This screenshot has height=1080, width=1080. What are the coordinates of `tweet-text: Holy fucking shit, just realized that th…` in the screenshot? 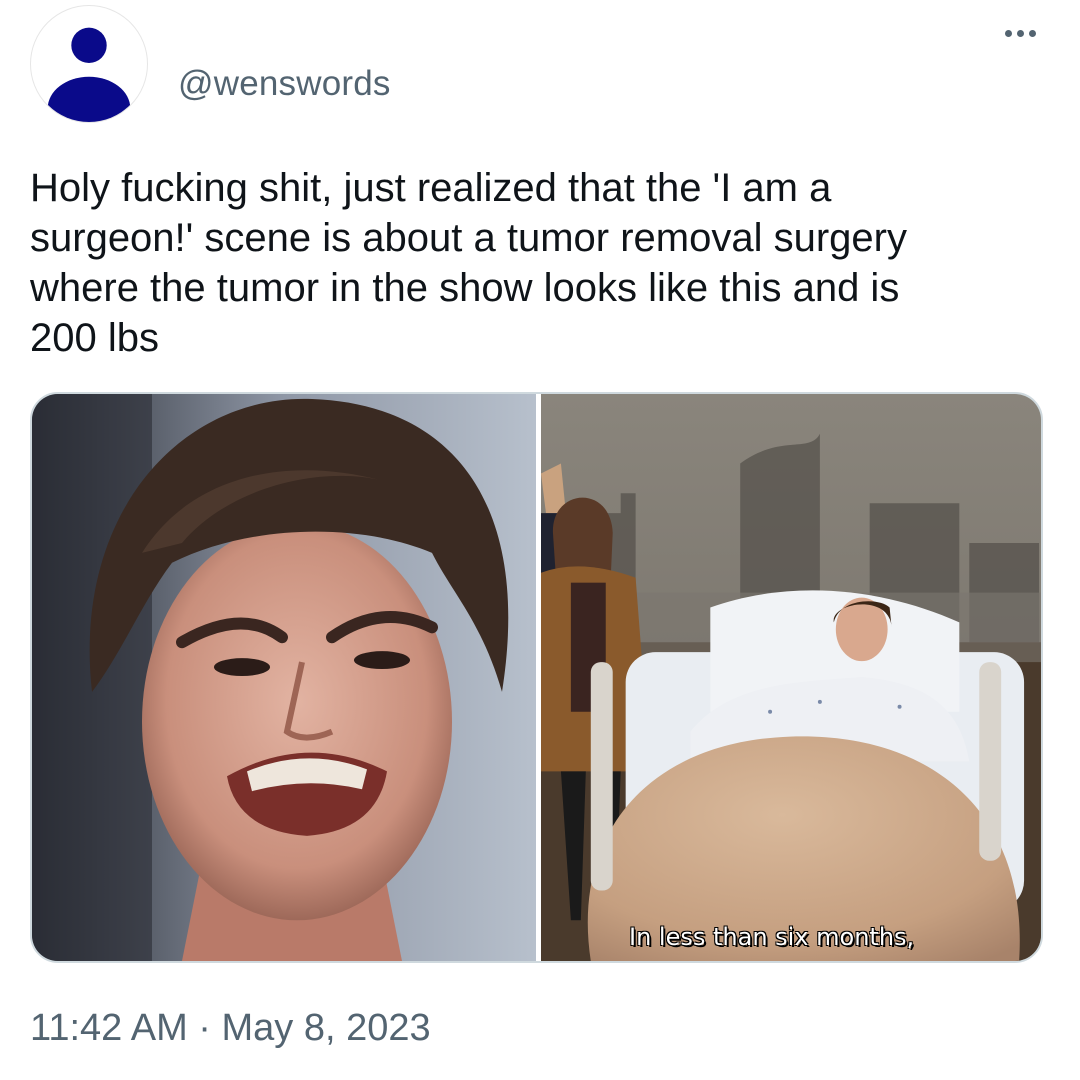 It's located at (468, 263).